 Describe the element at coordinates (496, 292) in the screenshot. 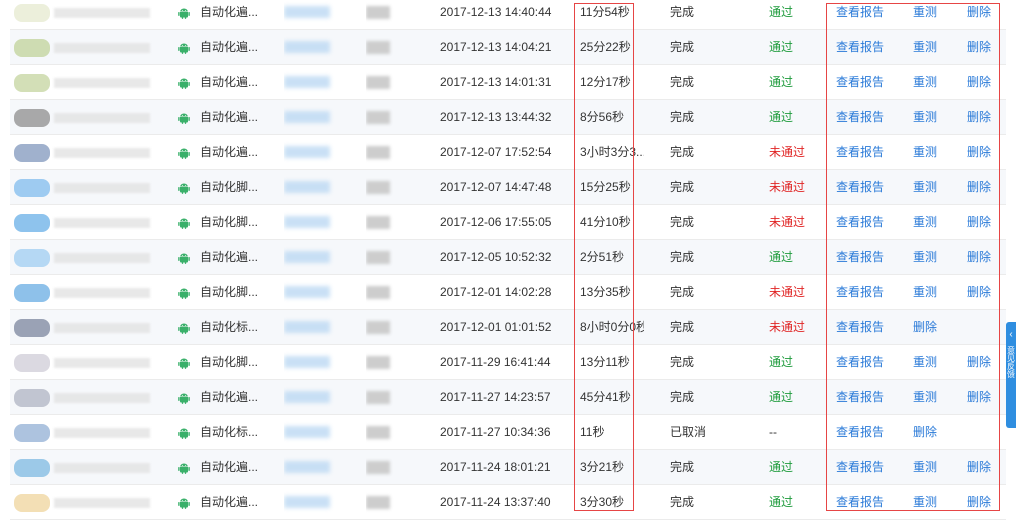

I see `start-time: 2017-12-01 14:02:28` at that location.